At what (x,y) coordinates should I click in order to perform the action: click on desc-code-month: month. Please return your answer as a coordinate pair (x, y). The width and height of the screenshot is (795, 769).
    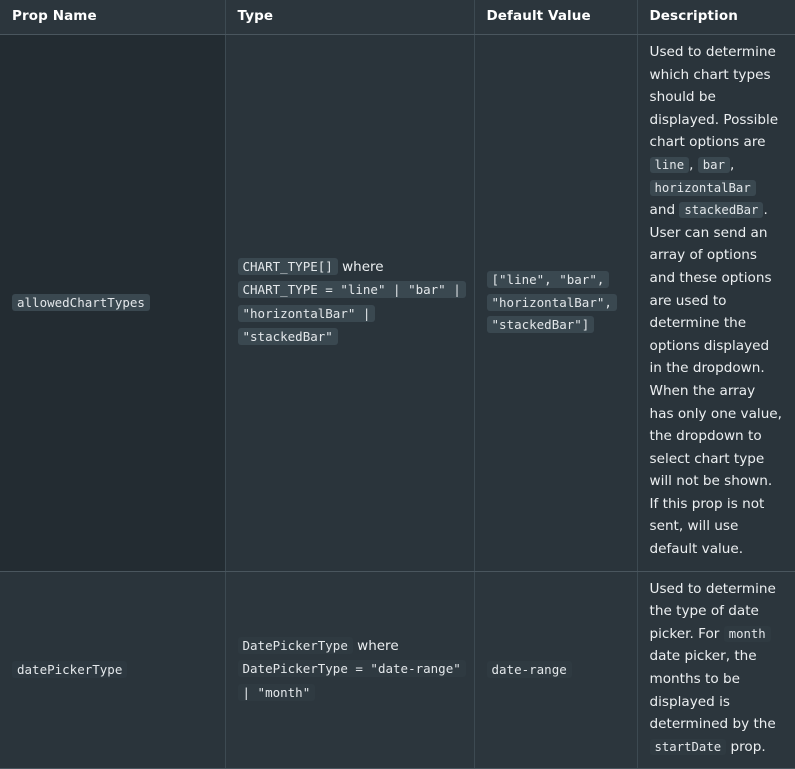
    Looking at the image, I should click on (747, 633).